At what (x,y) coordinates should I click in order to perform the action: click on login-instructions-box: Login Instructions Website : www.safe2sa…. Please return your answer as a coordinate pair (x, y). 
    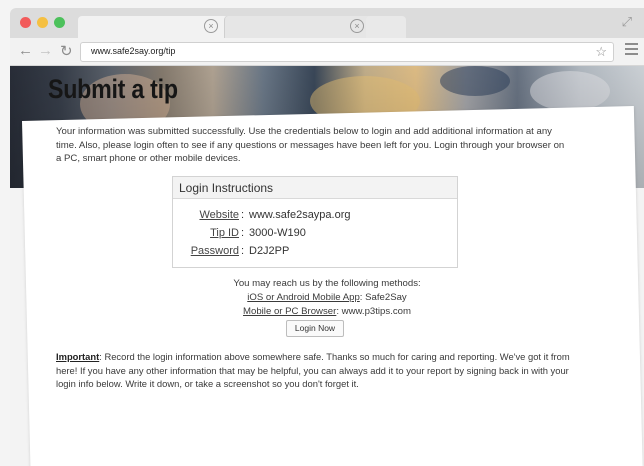
    Looking at the image, I should click on (315, 222).